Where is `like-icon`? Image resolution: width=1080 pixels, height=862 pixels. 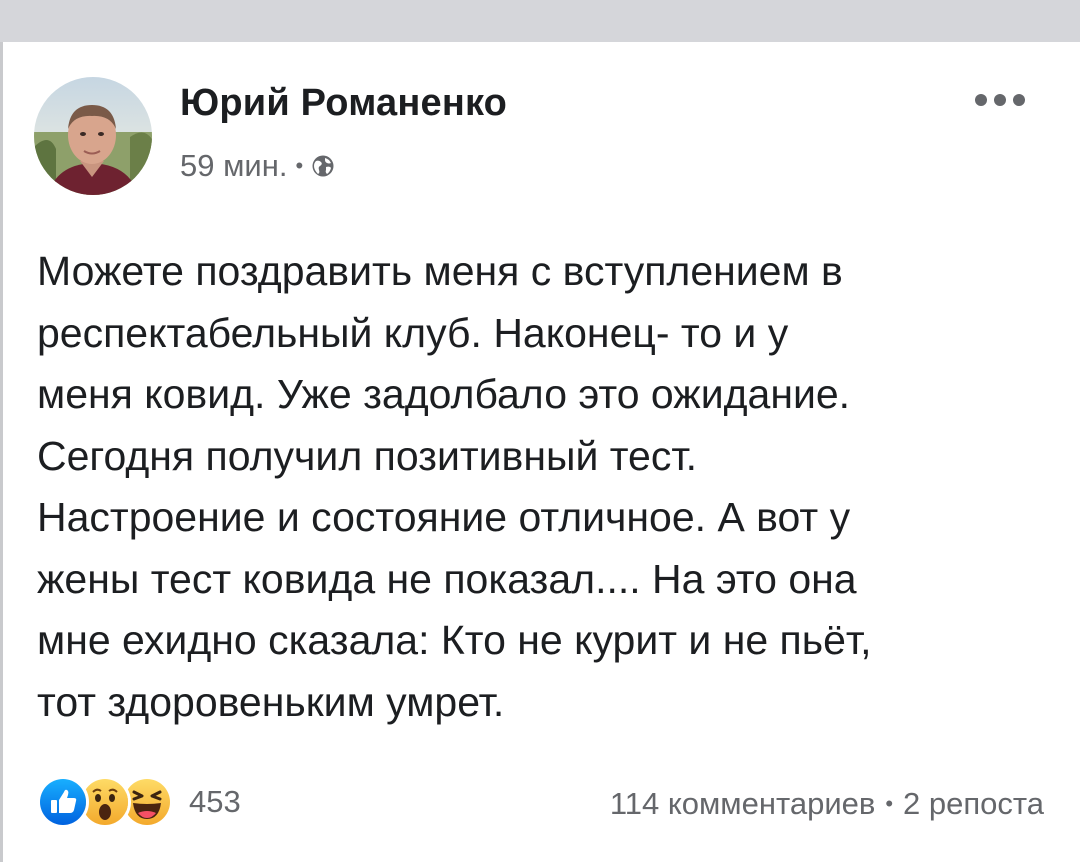
like-icon is located at coordinates (63, 802).